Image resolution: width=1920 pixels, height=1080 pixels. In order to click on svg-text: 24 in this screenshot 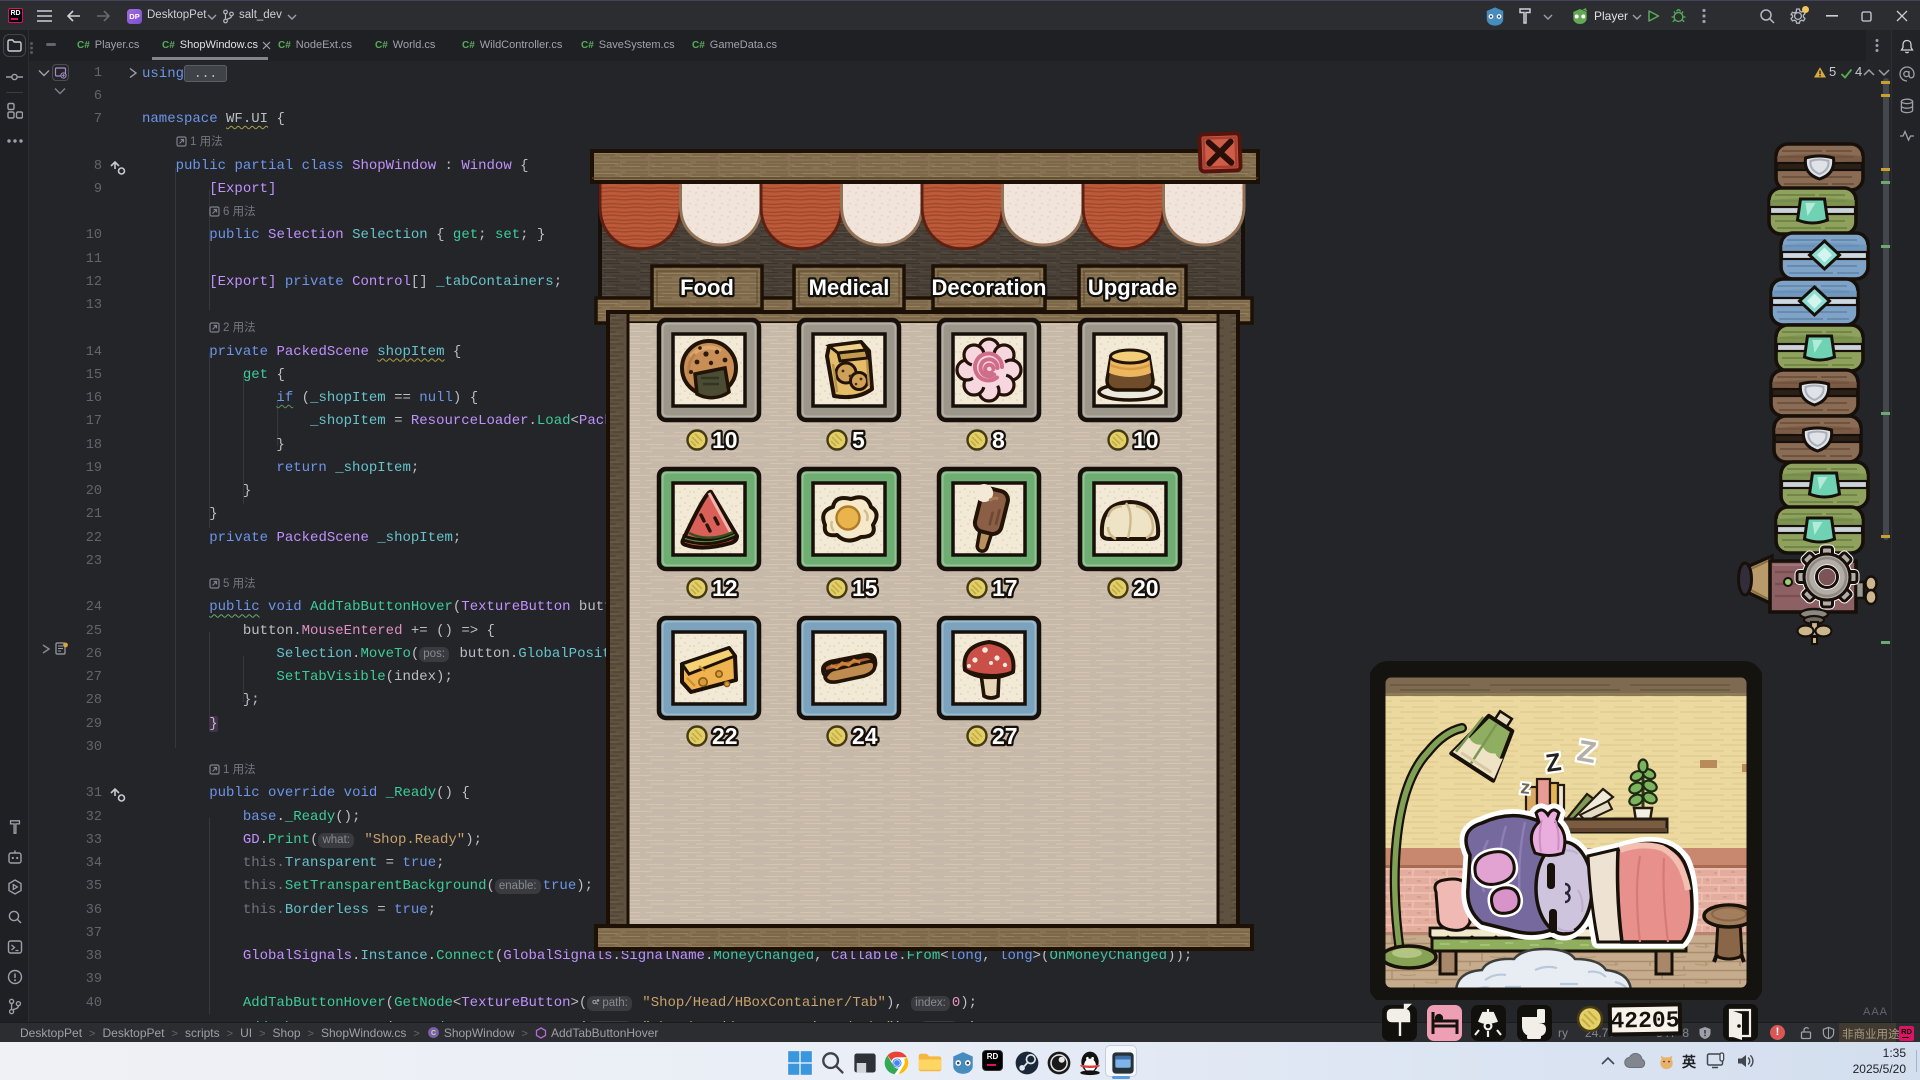, I will do `click(865, 736)`.